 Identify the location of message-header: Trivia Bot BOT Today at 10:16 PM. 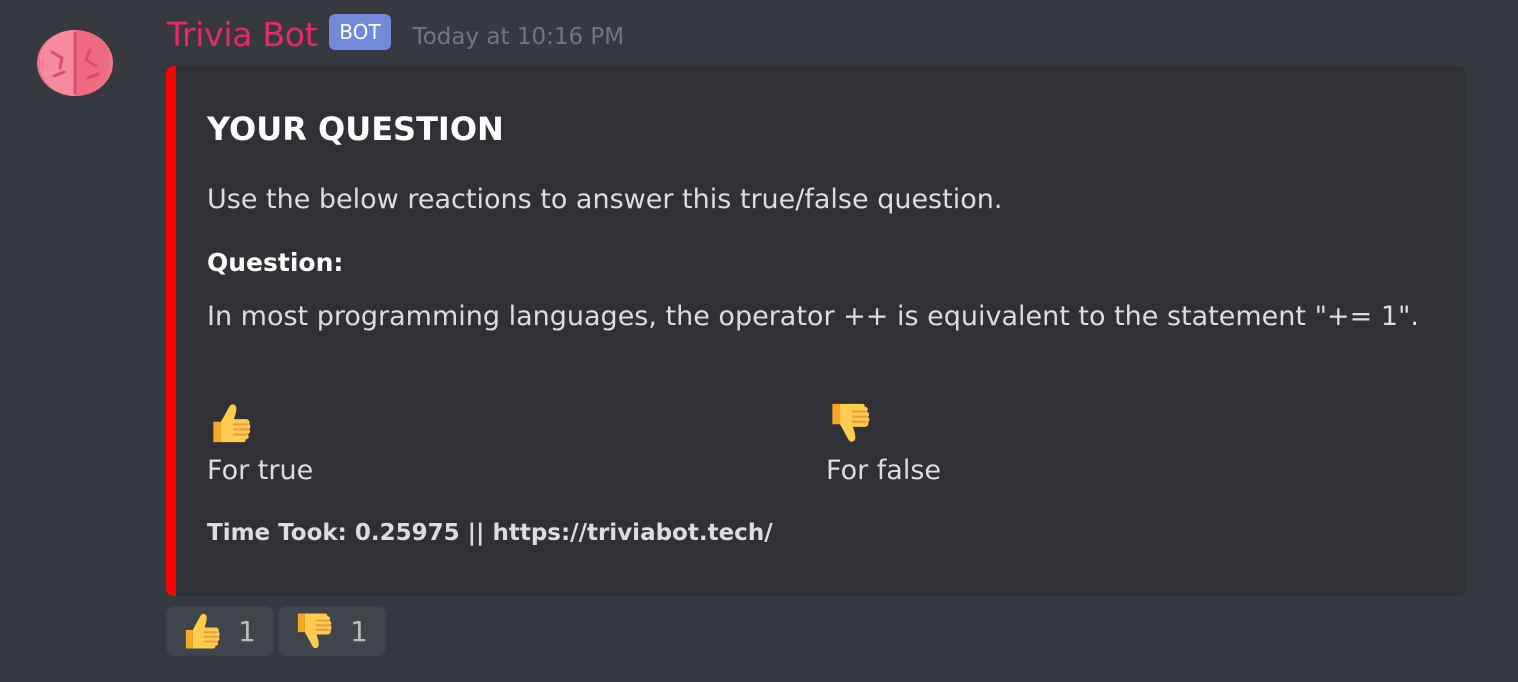
(395, 34).